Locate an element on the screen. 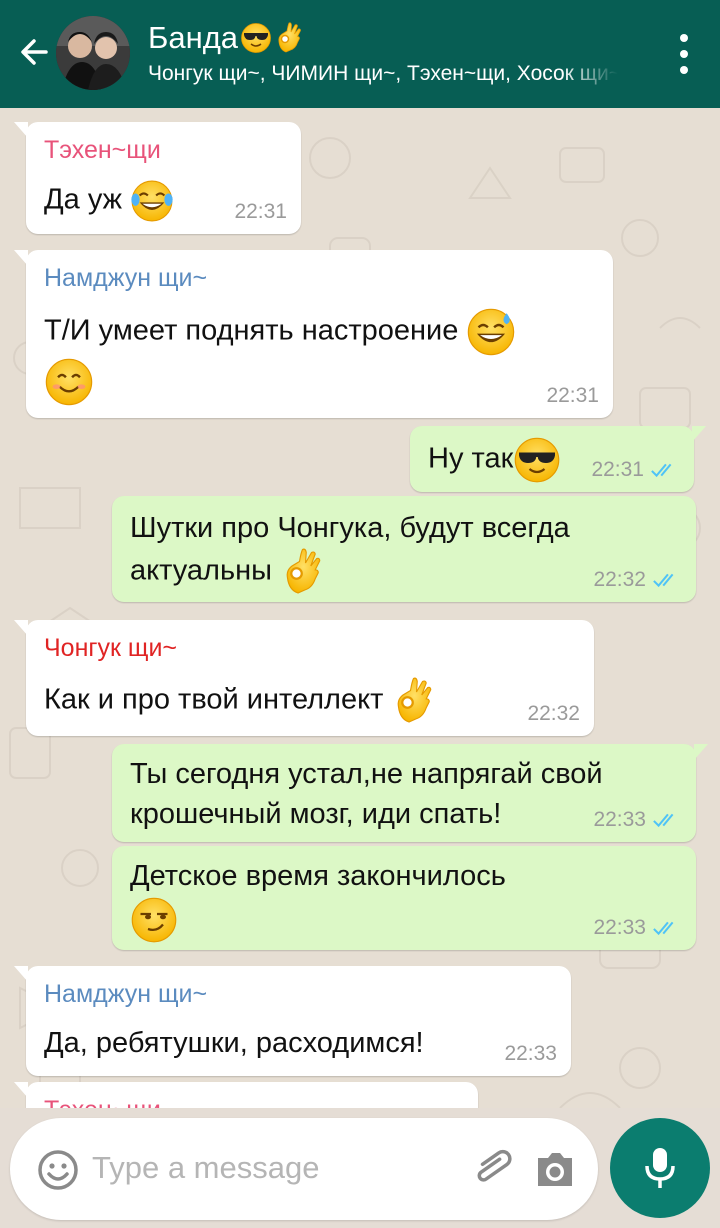 This screenshot has width=720, height=1228. sweat-smile-emoji-icon is located at coordinates (491, 332).